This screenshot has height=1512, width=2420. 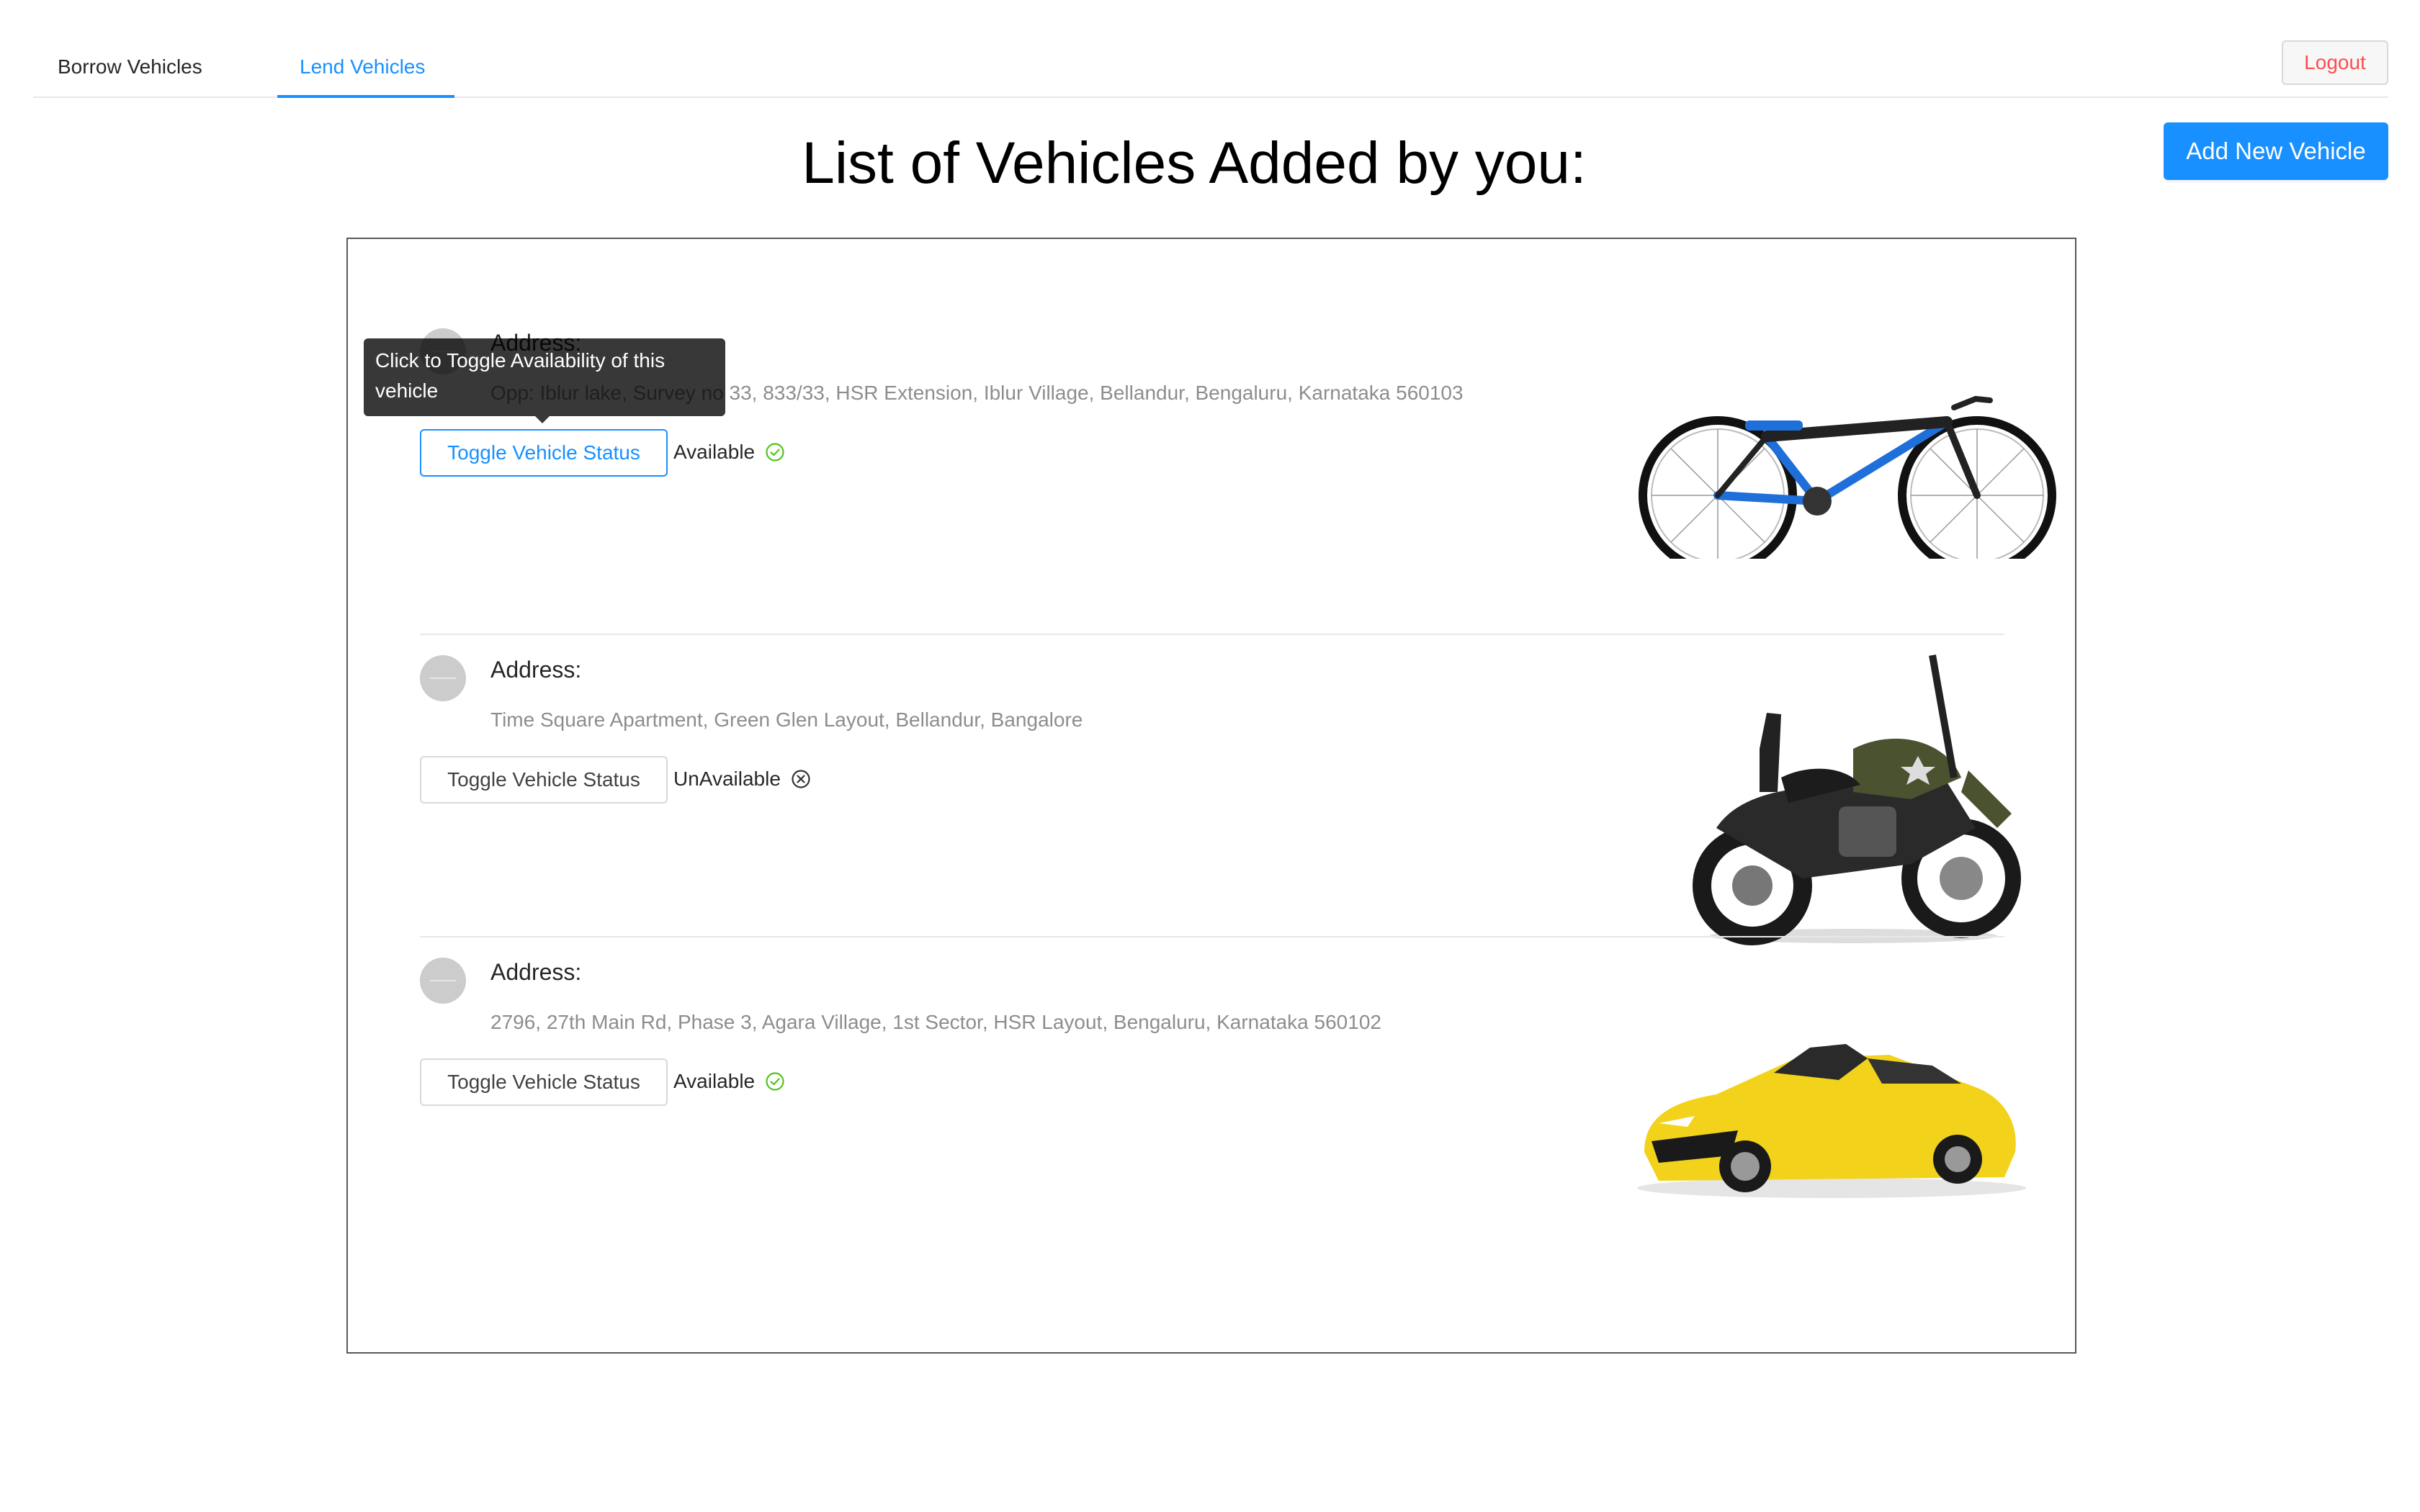 What do you see at coordinates (1847, 477) in the screenshot?
I see `bicycle-image` at bounding box center [1847, 477].